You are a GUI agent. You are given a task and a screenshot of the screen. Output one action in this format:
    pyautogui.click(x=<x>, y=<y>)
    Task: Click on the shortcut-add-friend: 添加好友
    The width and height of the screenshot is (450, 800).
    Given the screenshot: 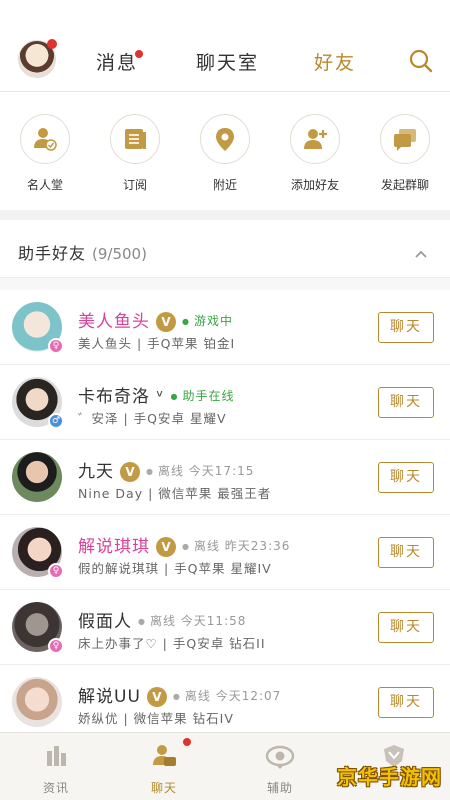 What is the action you would take?
    pyautogui.click(x=315, y=153)
    